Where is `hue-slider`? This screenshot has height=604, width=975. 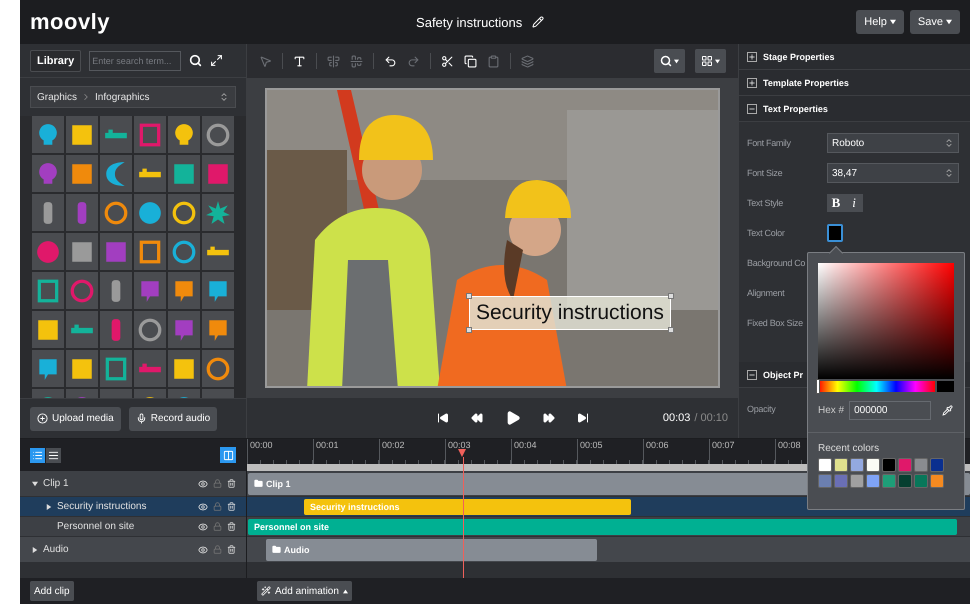
hue-slider is located at coordinates (876, 386).